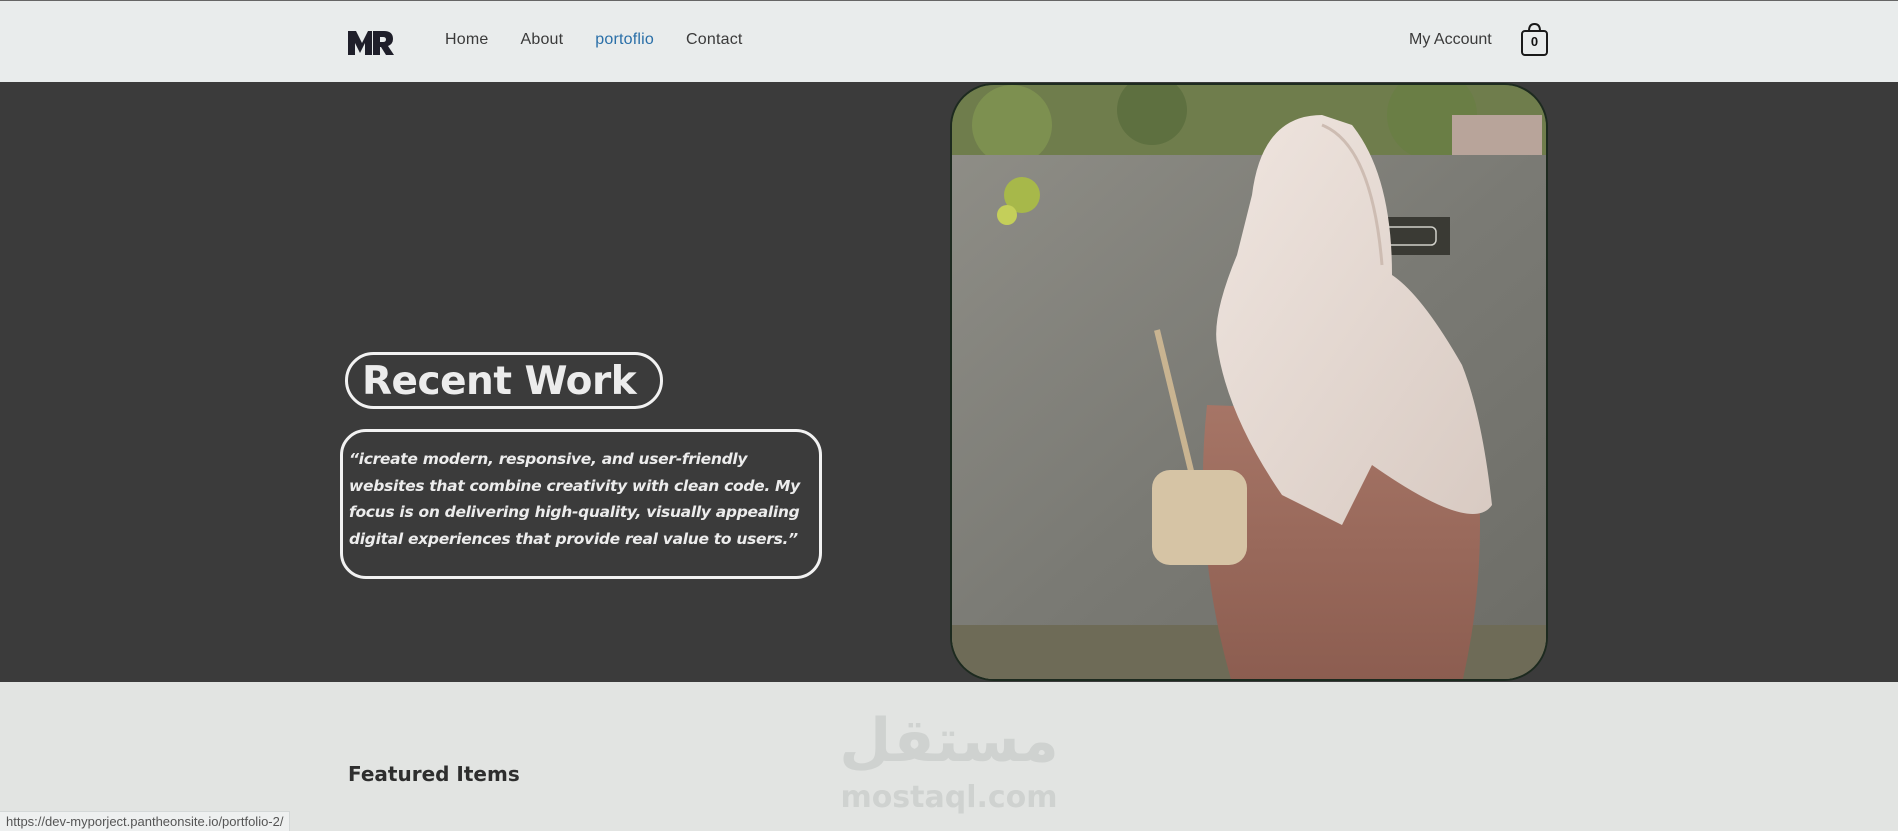 This screenshot has width=1898, height=831. What do you see at coordinates (466, 40) in the screenshot?
I see `nav-home: Home` at bounding box center [466, 40].